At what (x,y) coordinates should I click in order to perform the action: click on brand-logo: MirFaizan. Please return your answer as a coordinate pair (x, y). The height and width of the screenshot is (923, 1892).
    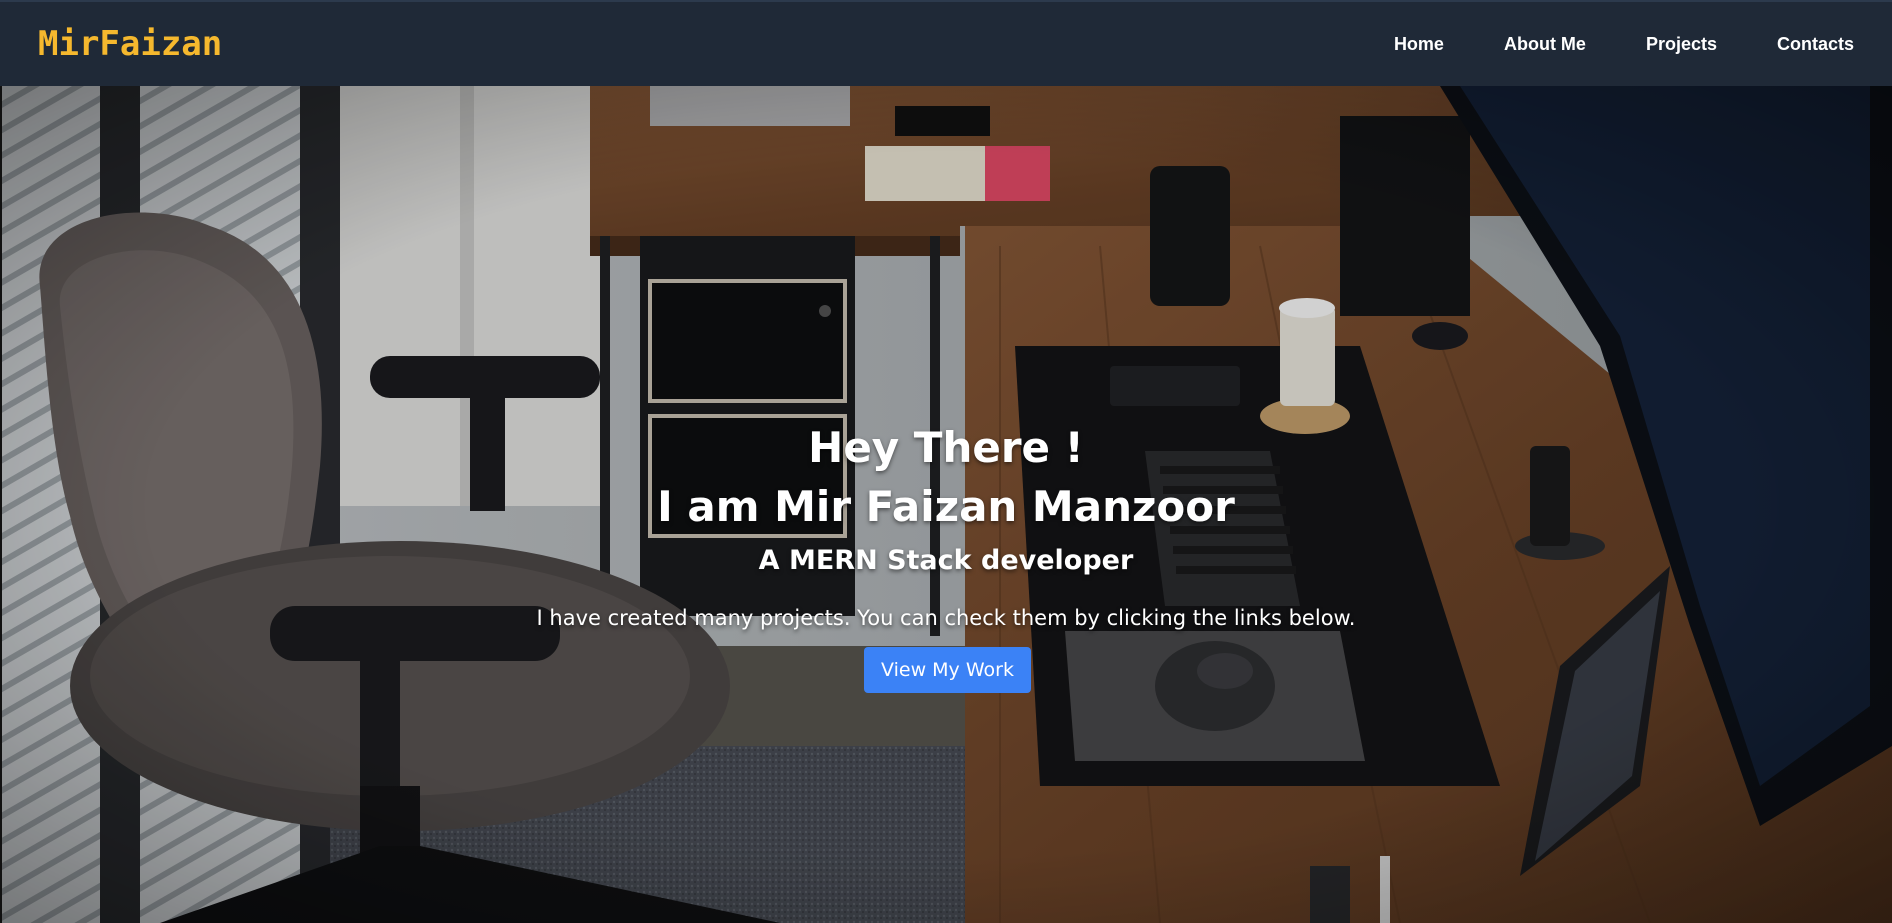
    Looking at the image, I should click on (130, 44).